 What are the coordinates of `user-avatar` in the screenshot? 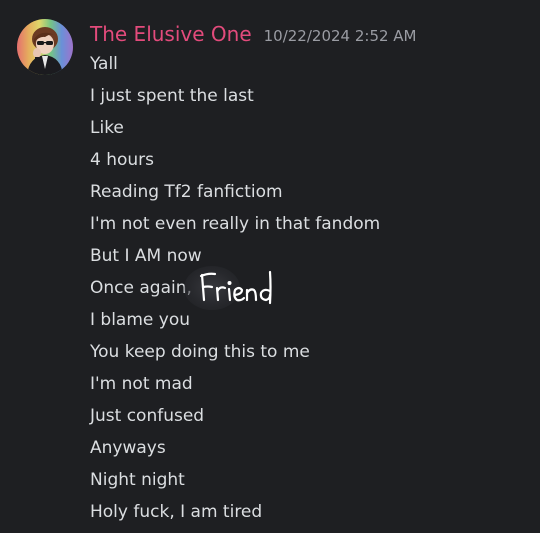 It's located at (45, 47).